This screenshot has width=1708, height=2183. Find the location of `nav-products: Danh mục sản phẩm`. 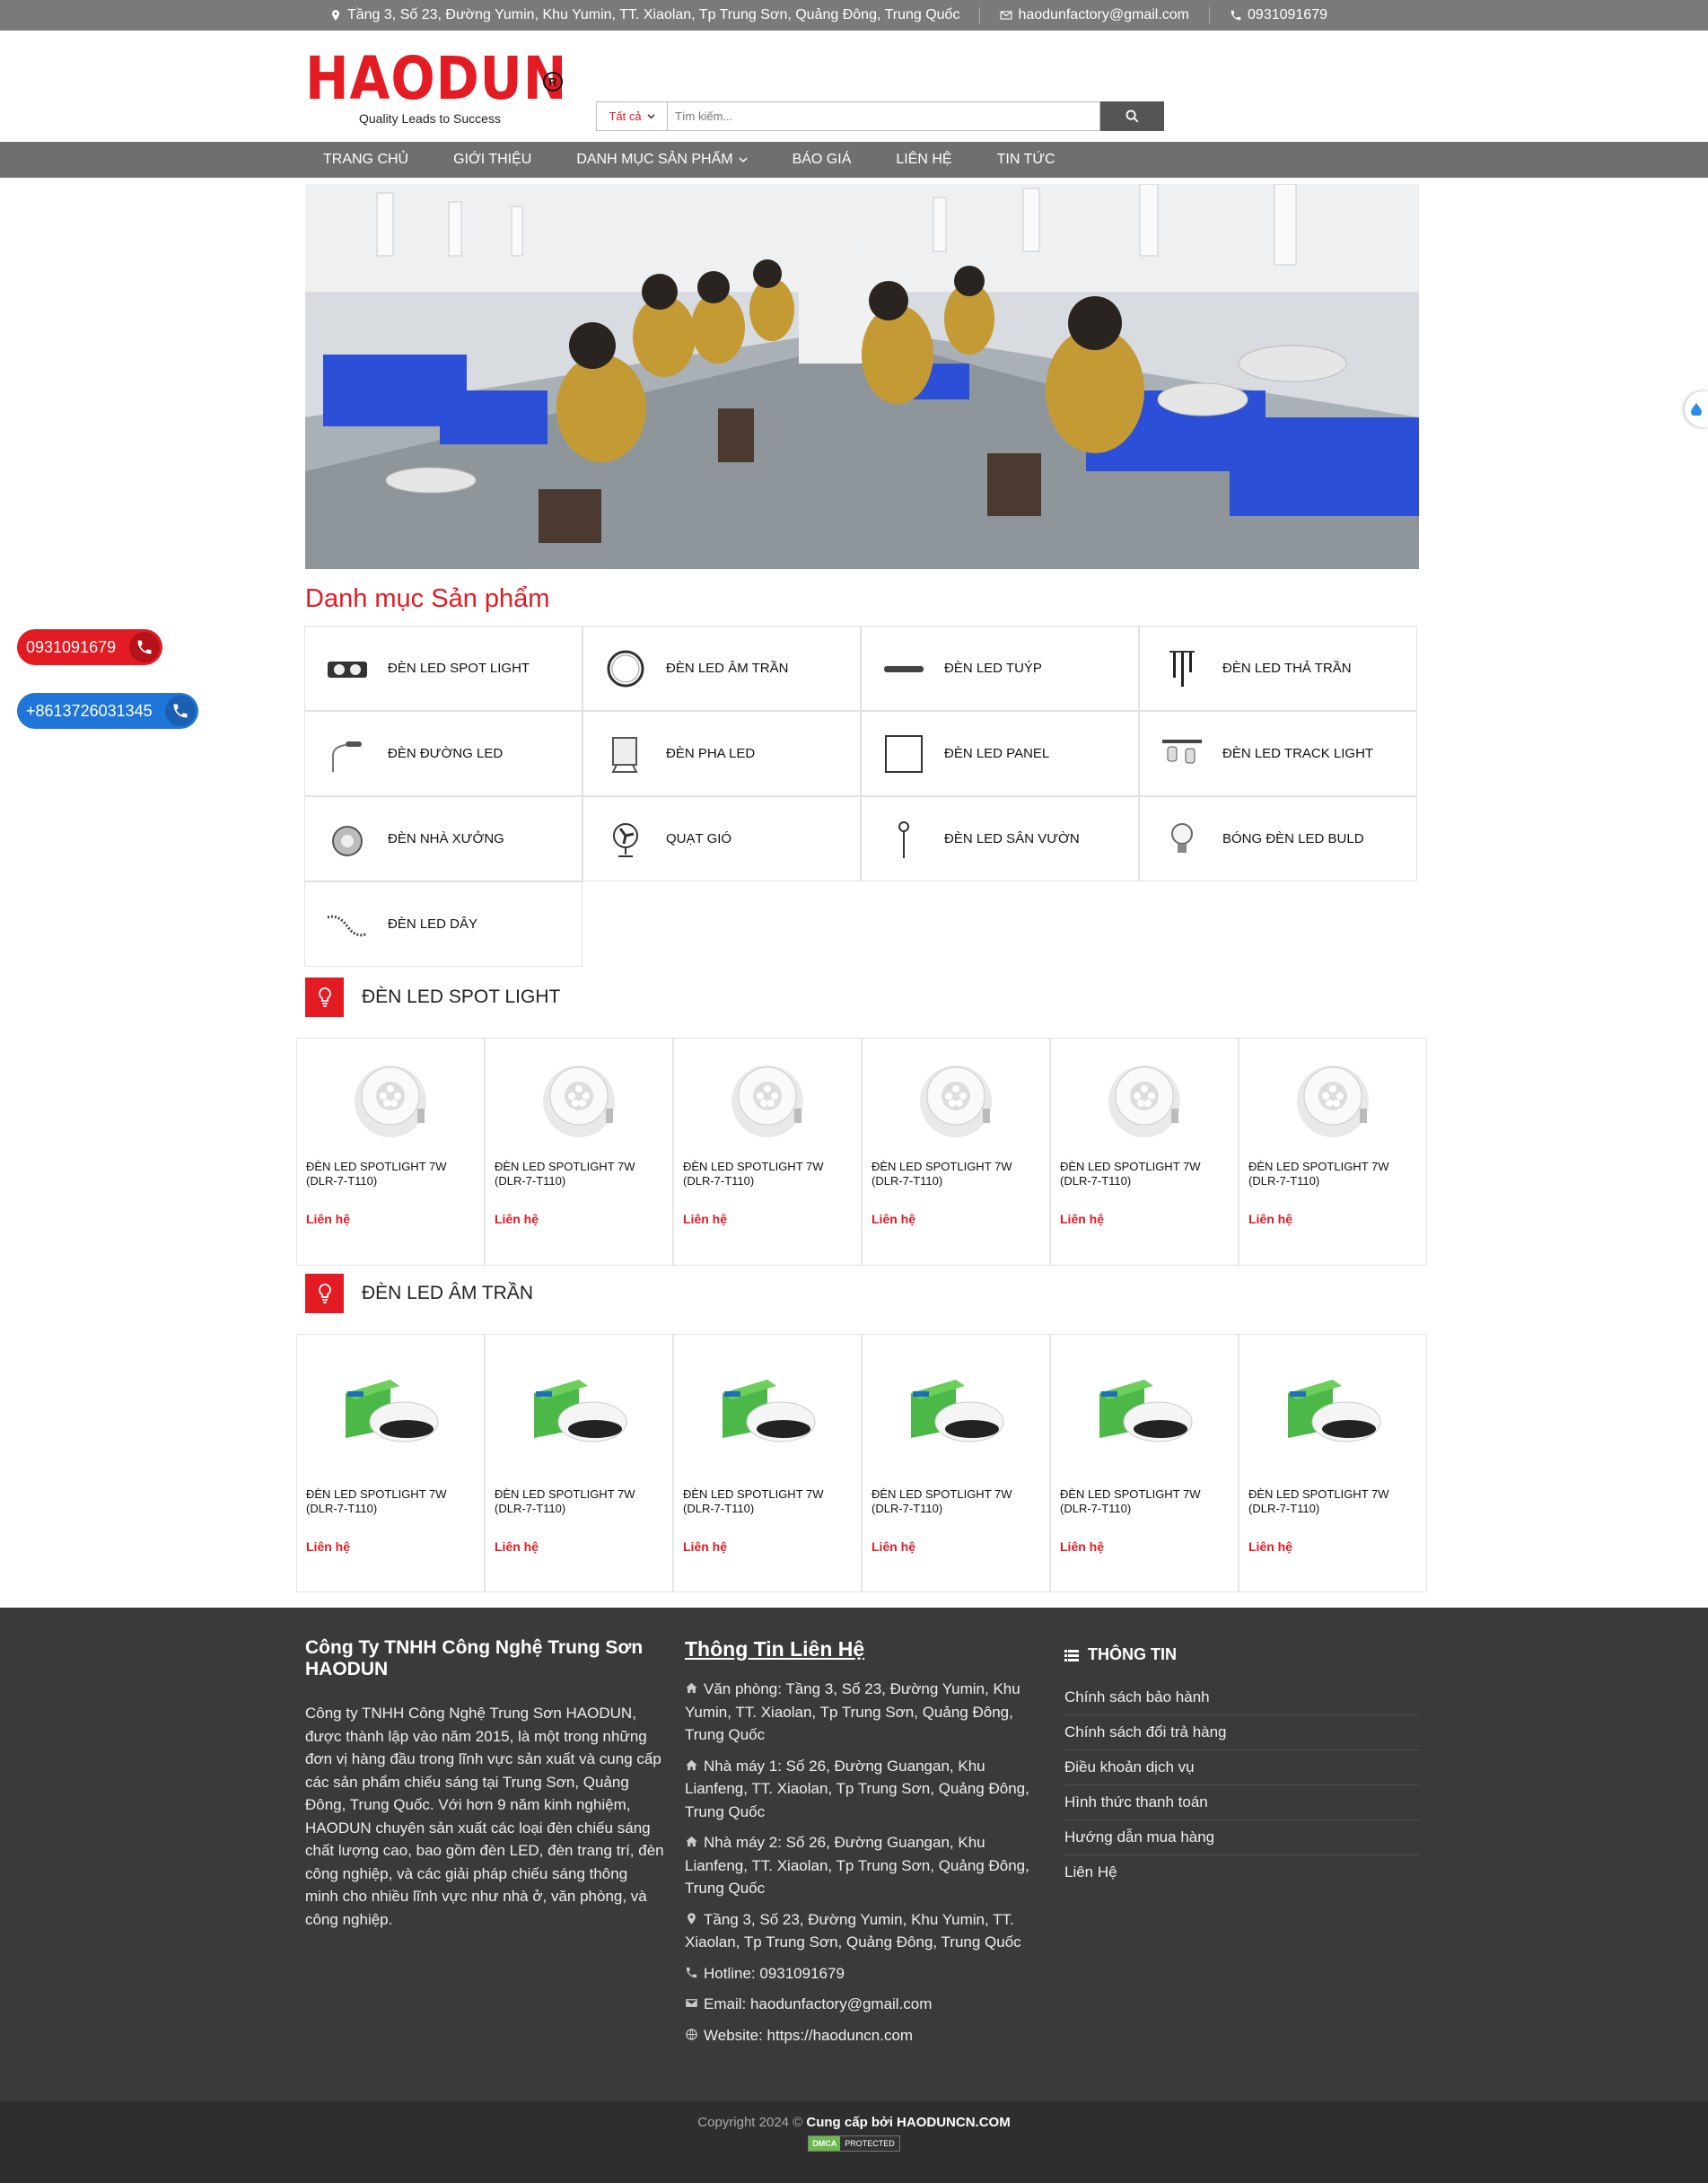

nav-products: Danh mục sản phẩm is located at coordinates (662, 160).